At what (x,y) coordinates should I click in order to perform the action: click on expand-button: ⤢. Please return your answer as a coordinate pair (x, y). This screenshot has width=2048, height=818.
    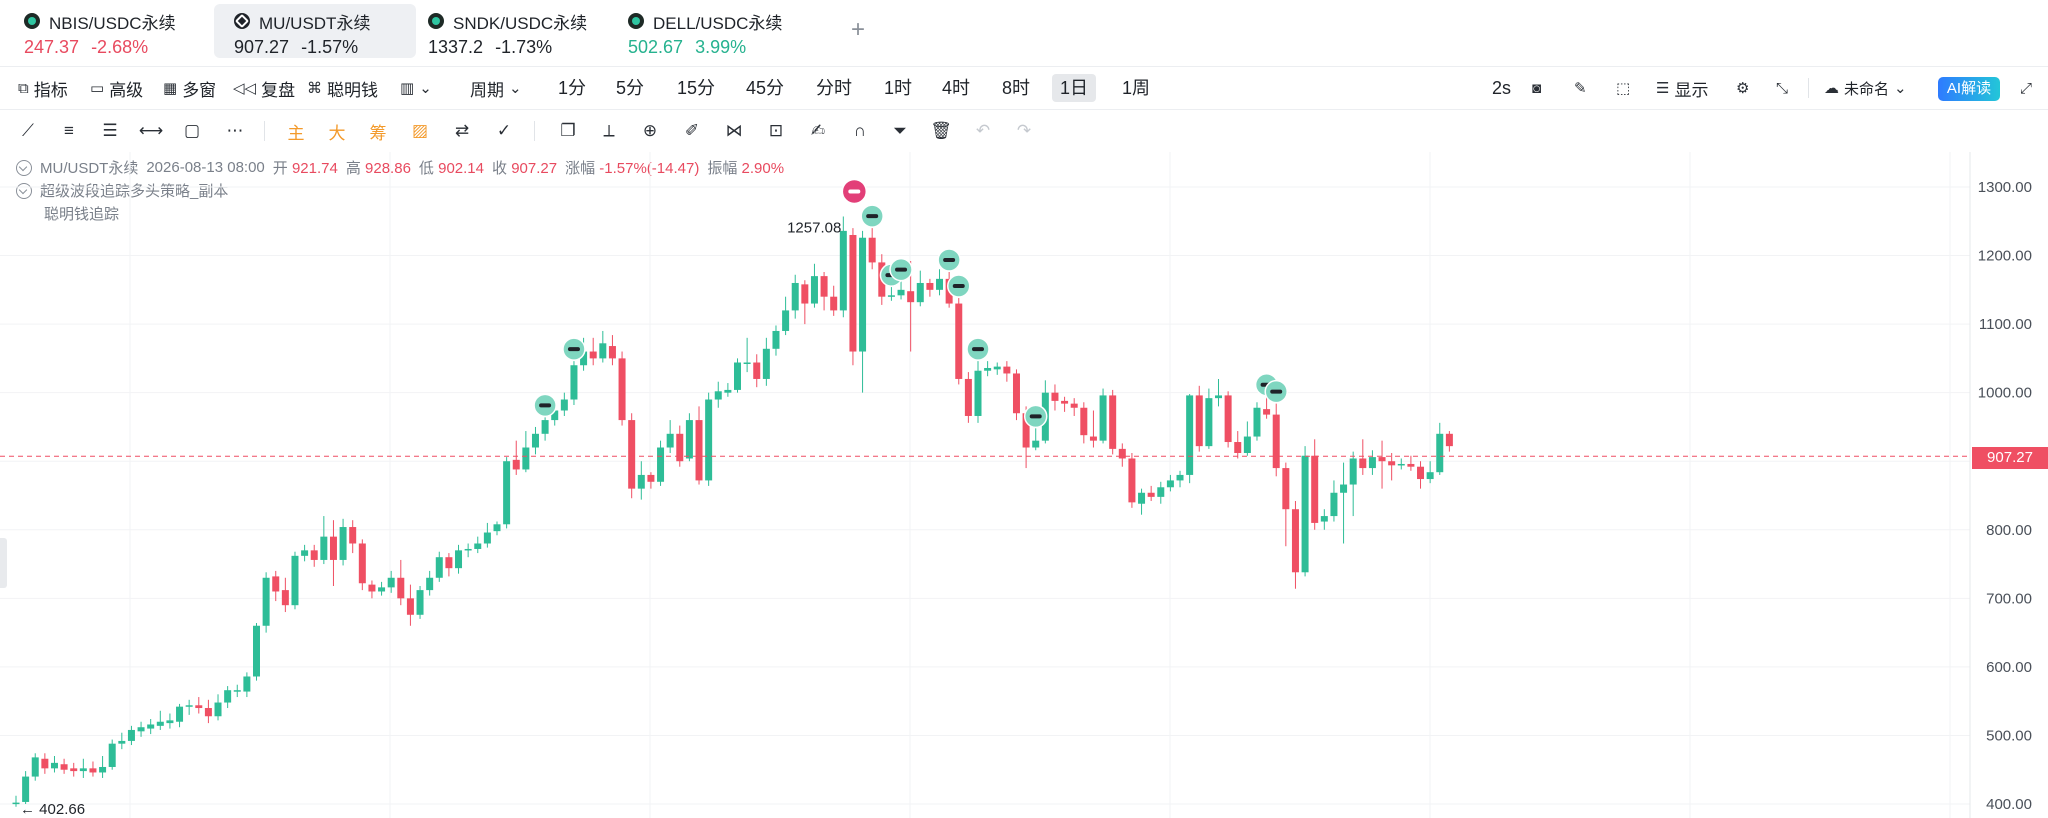
    Looking at the image, I should click on (2026, 88).